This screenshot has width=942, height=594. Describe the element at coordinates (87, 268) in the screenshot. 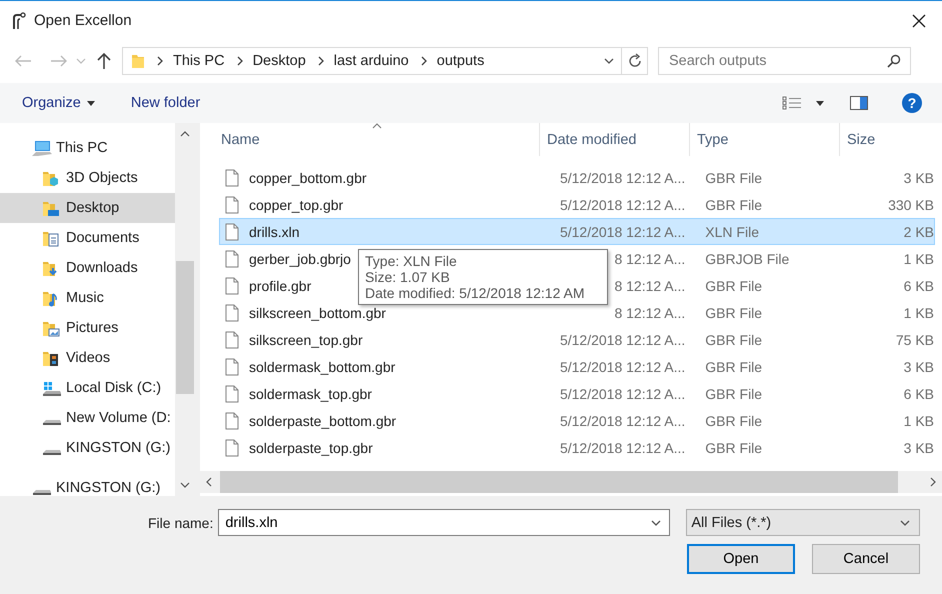

I see `nav-item: Downloads` at that location.